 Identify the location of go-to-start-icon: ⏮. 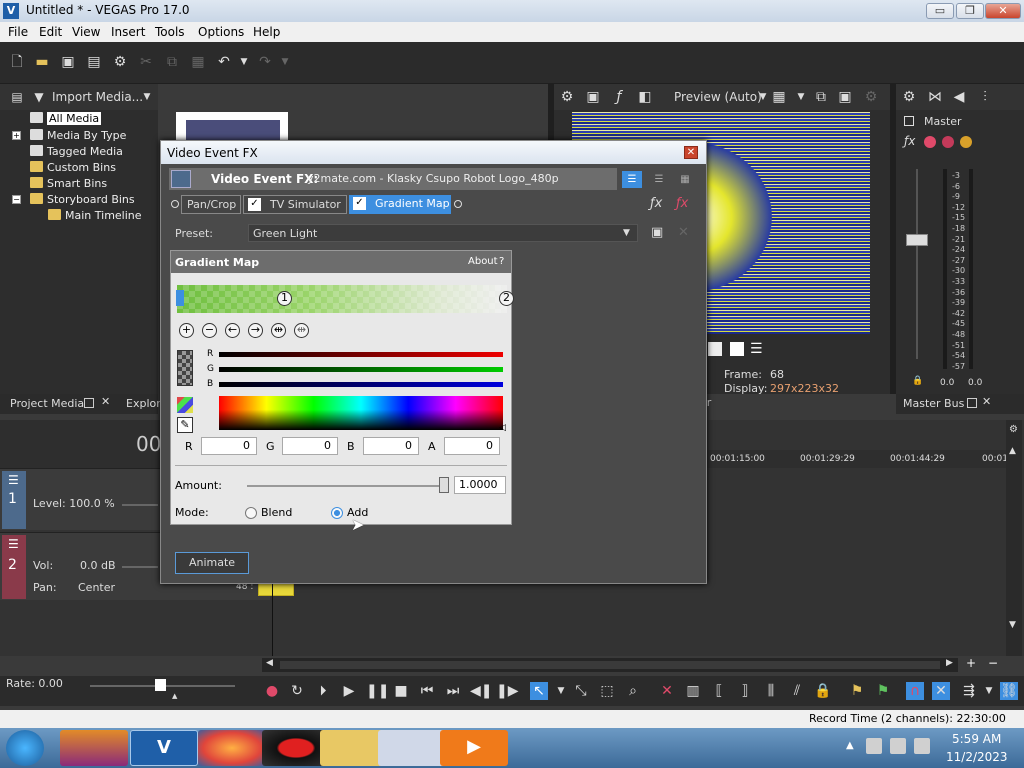
(427, 691).